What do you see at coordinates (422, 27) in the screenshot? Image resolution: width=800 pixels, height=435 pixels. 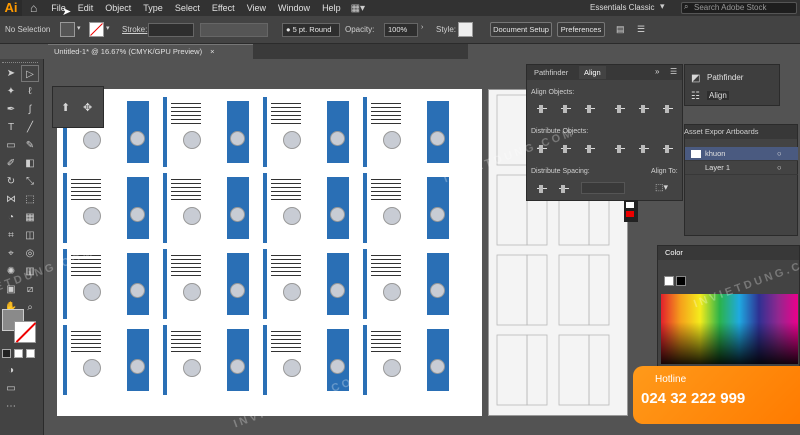 I see `chevron-right-icon: ›` at bounding box center [422, 27].